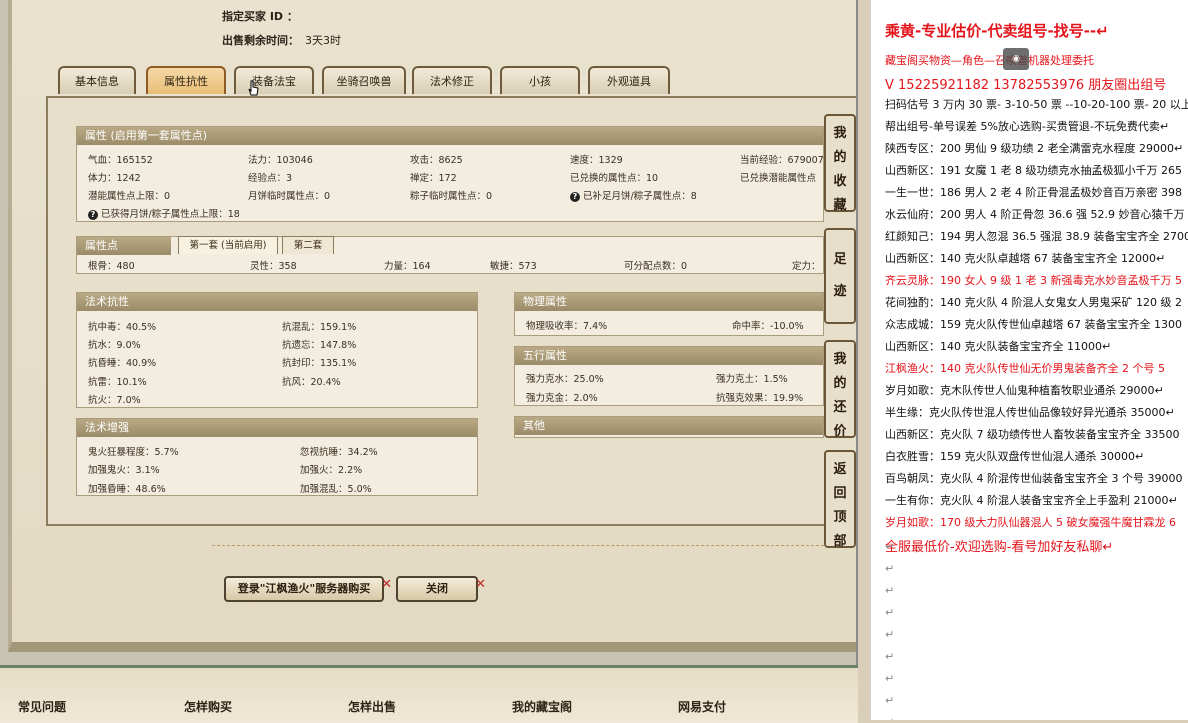 The height and width of the screenshot is (723, 1188). Describe the element at coordinates (277, 428) in the screenshot. I see `spell-enhance-header: 法术增强` at that location.